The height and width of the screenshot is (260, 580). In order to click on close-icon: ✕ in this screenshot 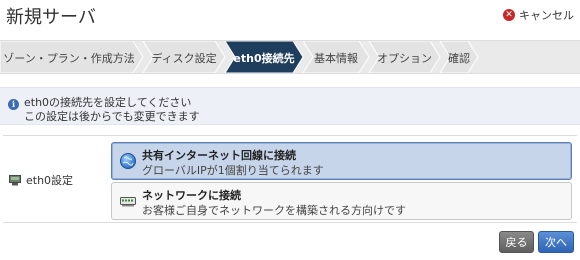, I will do `click(509, 15)`.